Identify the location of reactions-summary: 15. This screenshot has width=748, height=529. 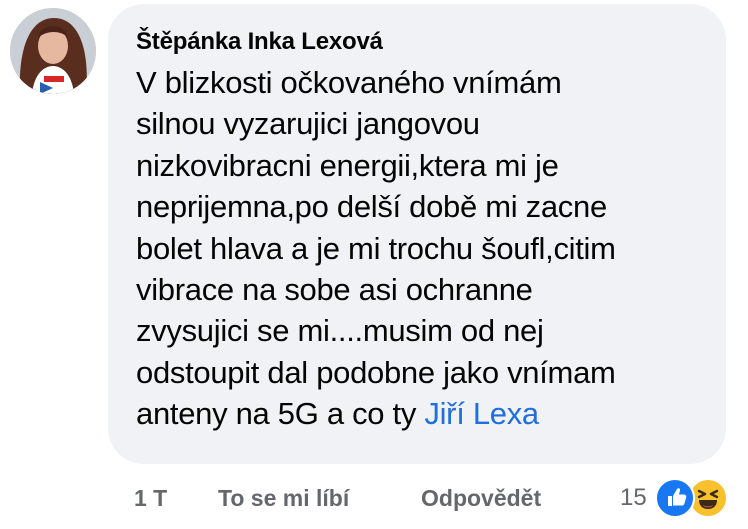
(680, 497).